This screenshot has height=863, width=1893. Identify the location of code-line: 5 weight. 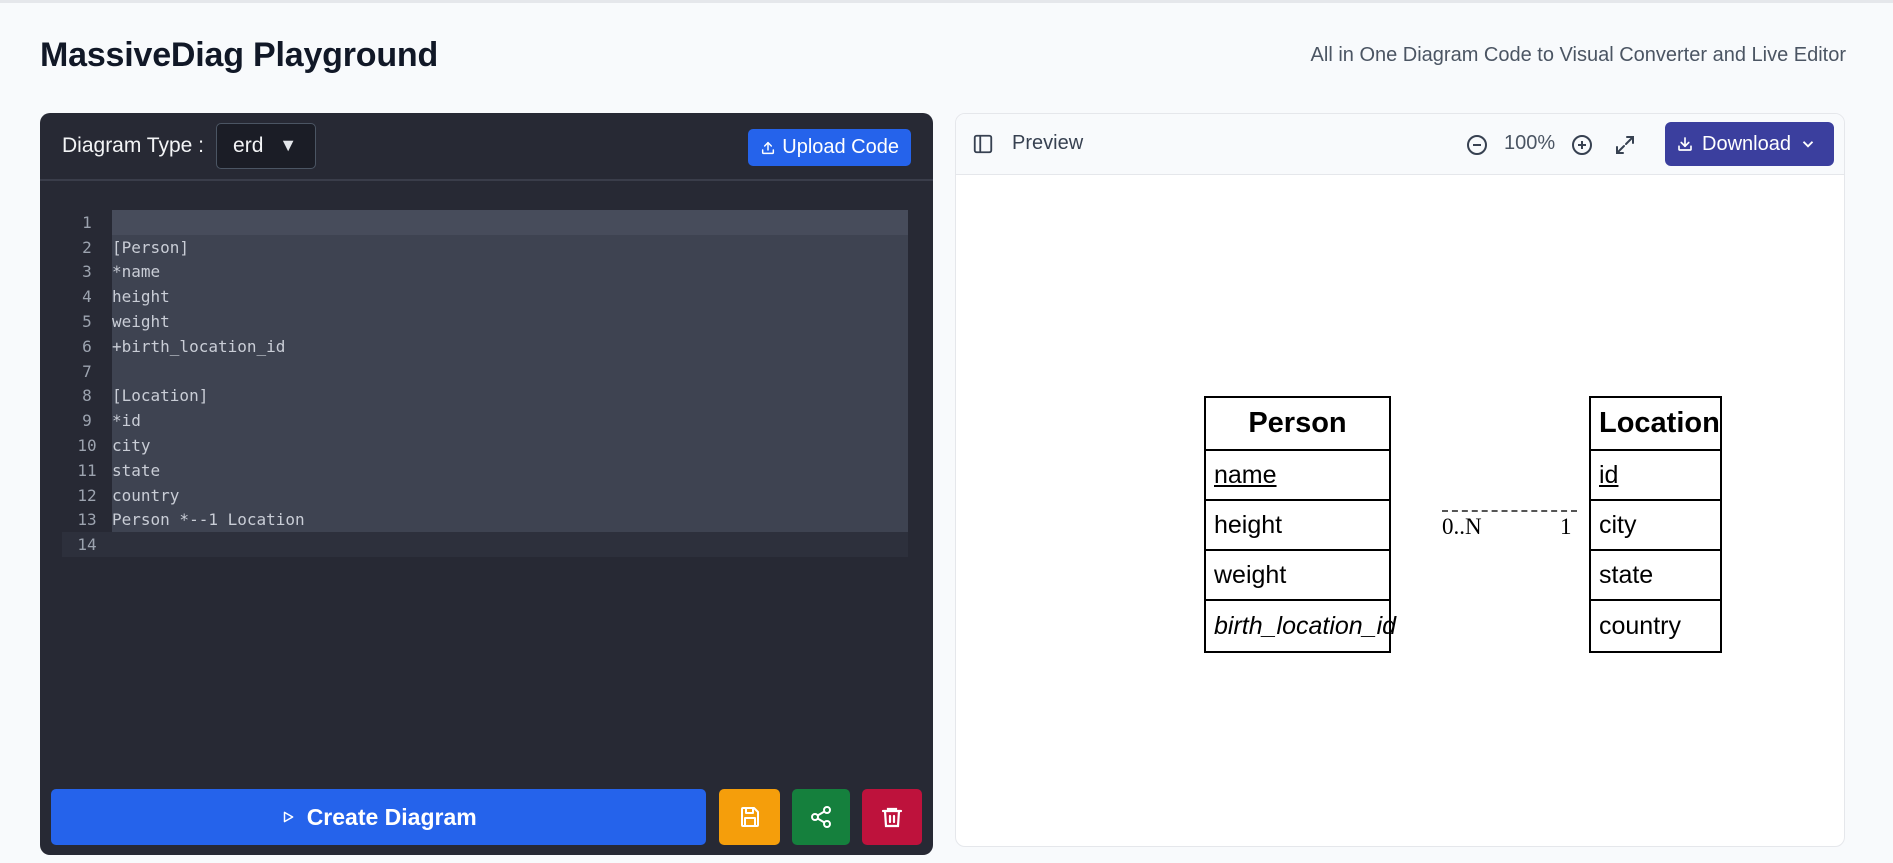
(485, 321).